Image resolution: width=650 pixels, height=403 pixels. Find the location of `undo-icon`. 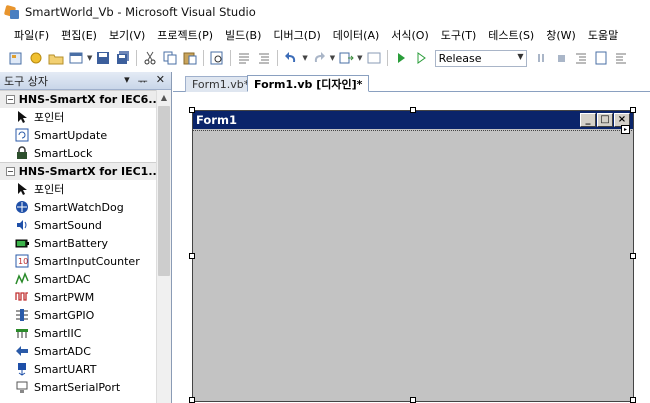

undo-icon is located at coordinates (291, 58).